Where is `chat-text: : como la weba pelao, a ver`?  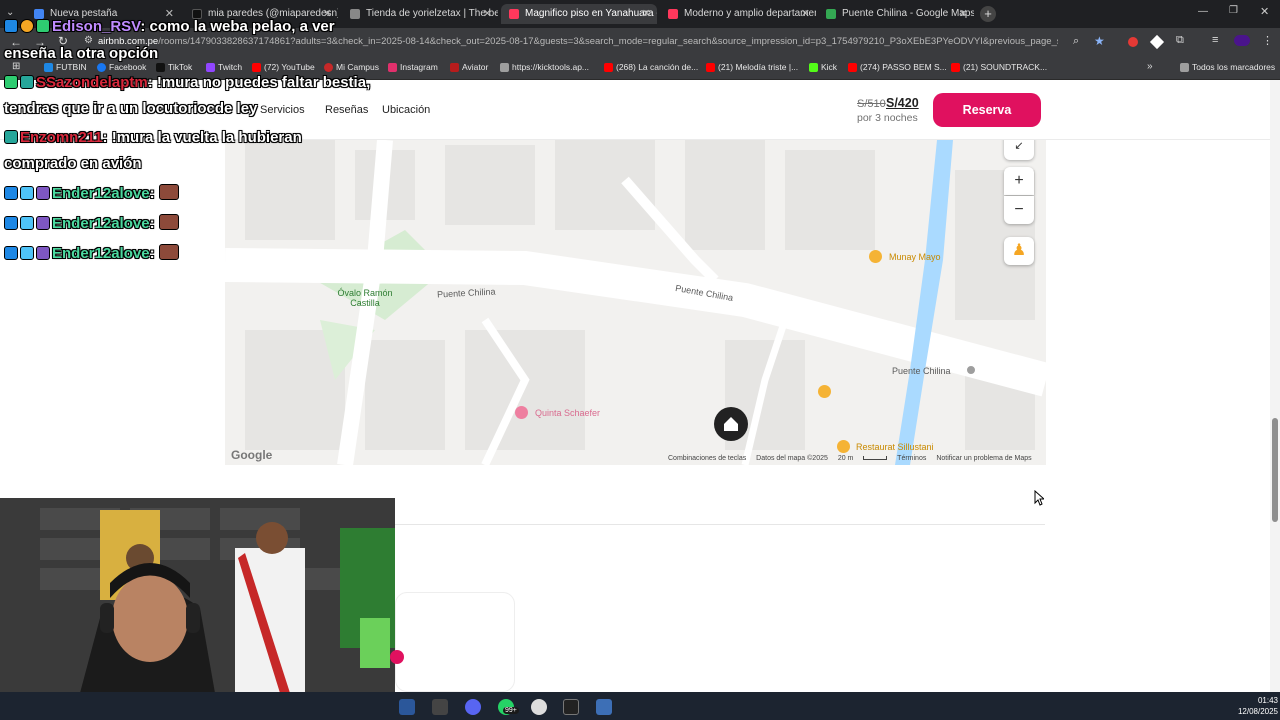 chat-text: : como la weba pelao, a ver is located at coordinates (237, 26).